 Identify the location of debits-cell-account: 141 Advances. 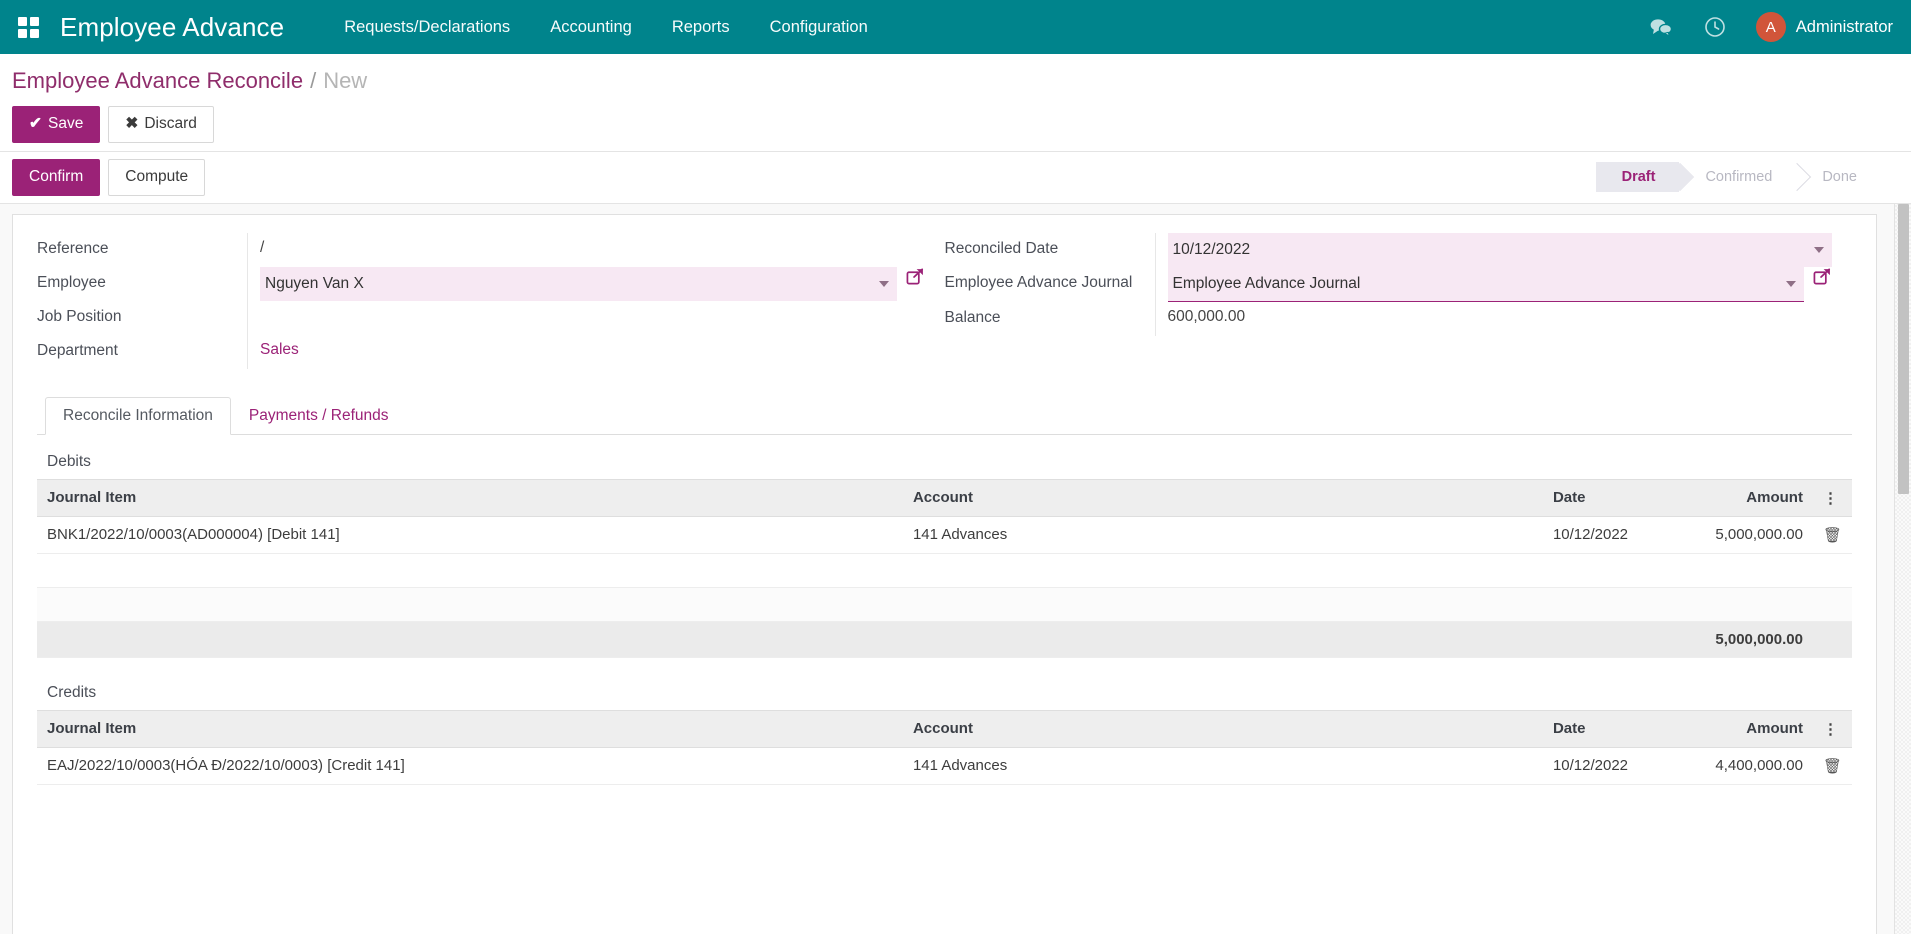
(1222, 535).